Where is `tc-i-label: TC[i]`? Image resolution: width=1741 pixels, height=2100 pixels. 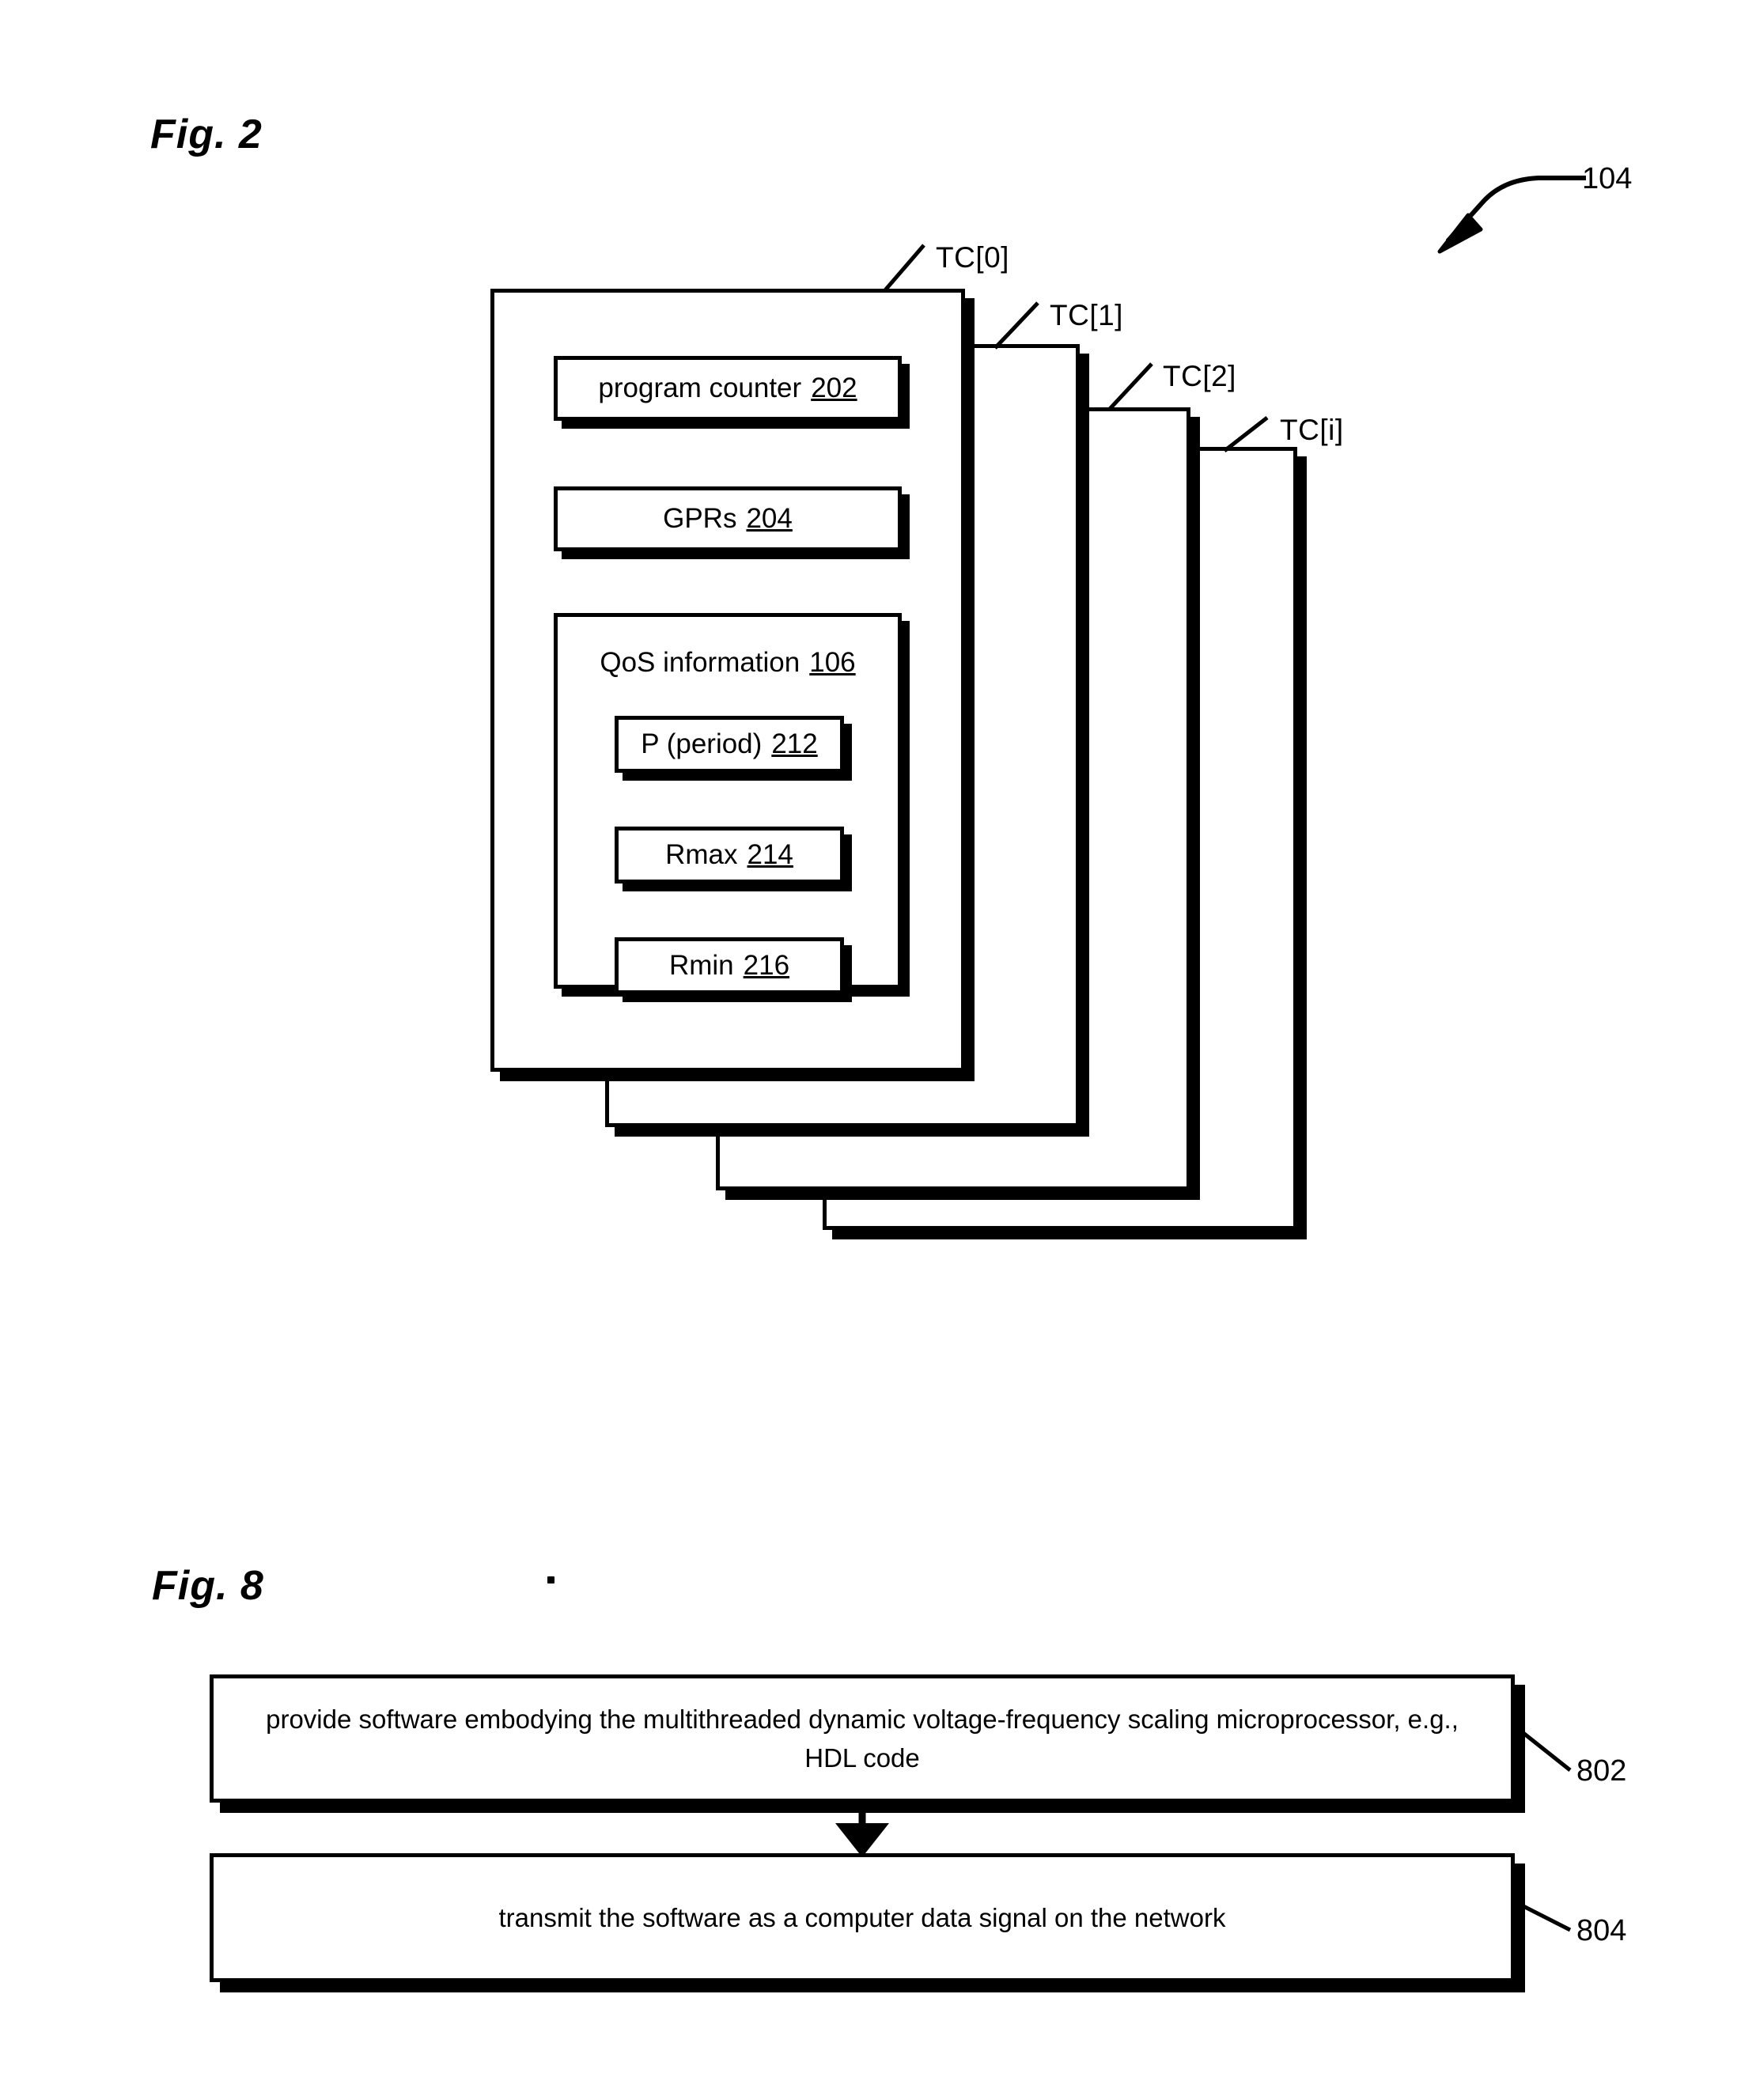 tc-i-label: TC[i] is located at coordinates (1312, 430).